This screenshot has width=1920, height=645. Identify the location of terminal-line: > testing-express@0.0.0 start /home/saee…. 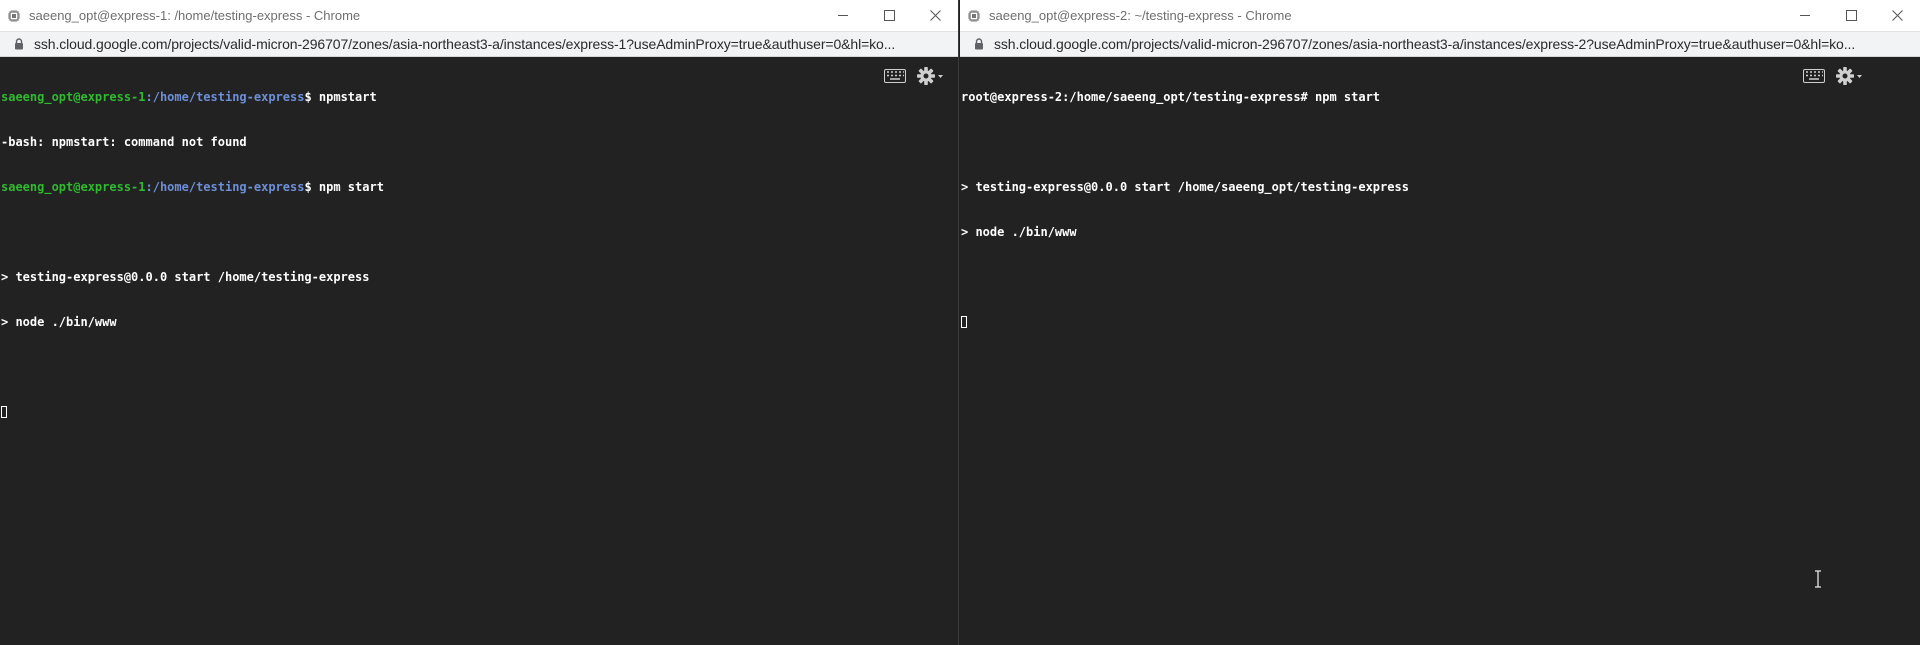
(1185, 187).